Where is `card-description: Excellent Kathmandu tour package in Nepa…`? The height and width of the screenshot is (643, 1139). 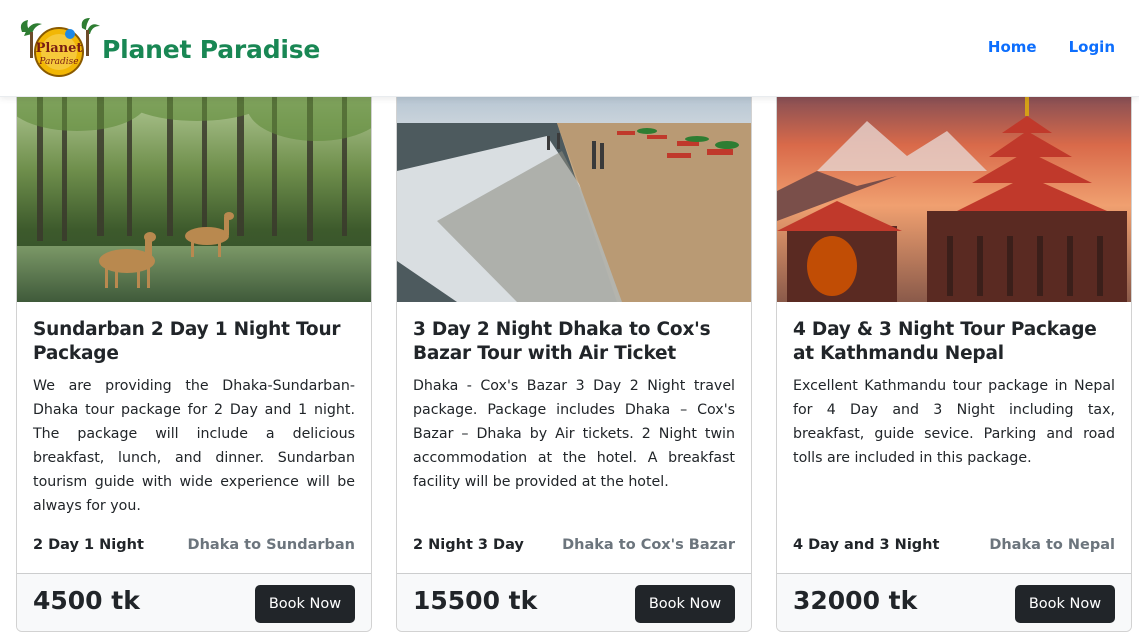
card-description: Excellent Kathmandu tour package in Nepa… is located at coordinates (954, 422).